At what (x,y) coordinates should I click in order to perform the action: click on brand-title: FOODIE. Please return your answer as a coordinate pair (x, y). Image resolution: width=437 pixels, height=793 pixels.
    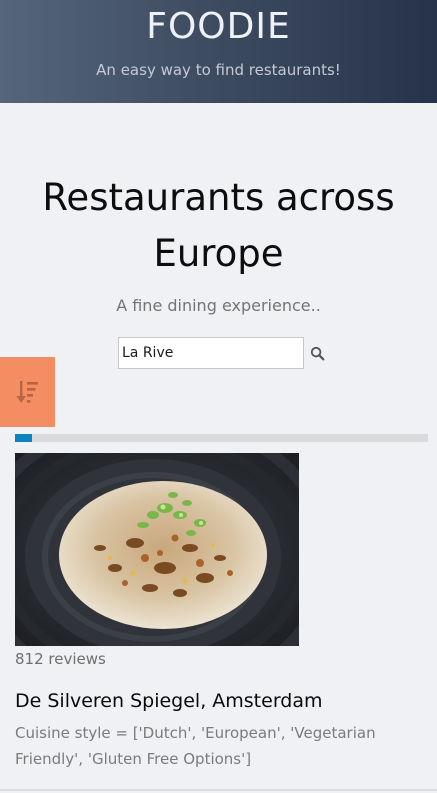
    Looking at the image, I should click on (218, 26).